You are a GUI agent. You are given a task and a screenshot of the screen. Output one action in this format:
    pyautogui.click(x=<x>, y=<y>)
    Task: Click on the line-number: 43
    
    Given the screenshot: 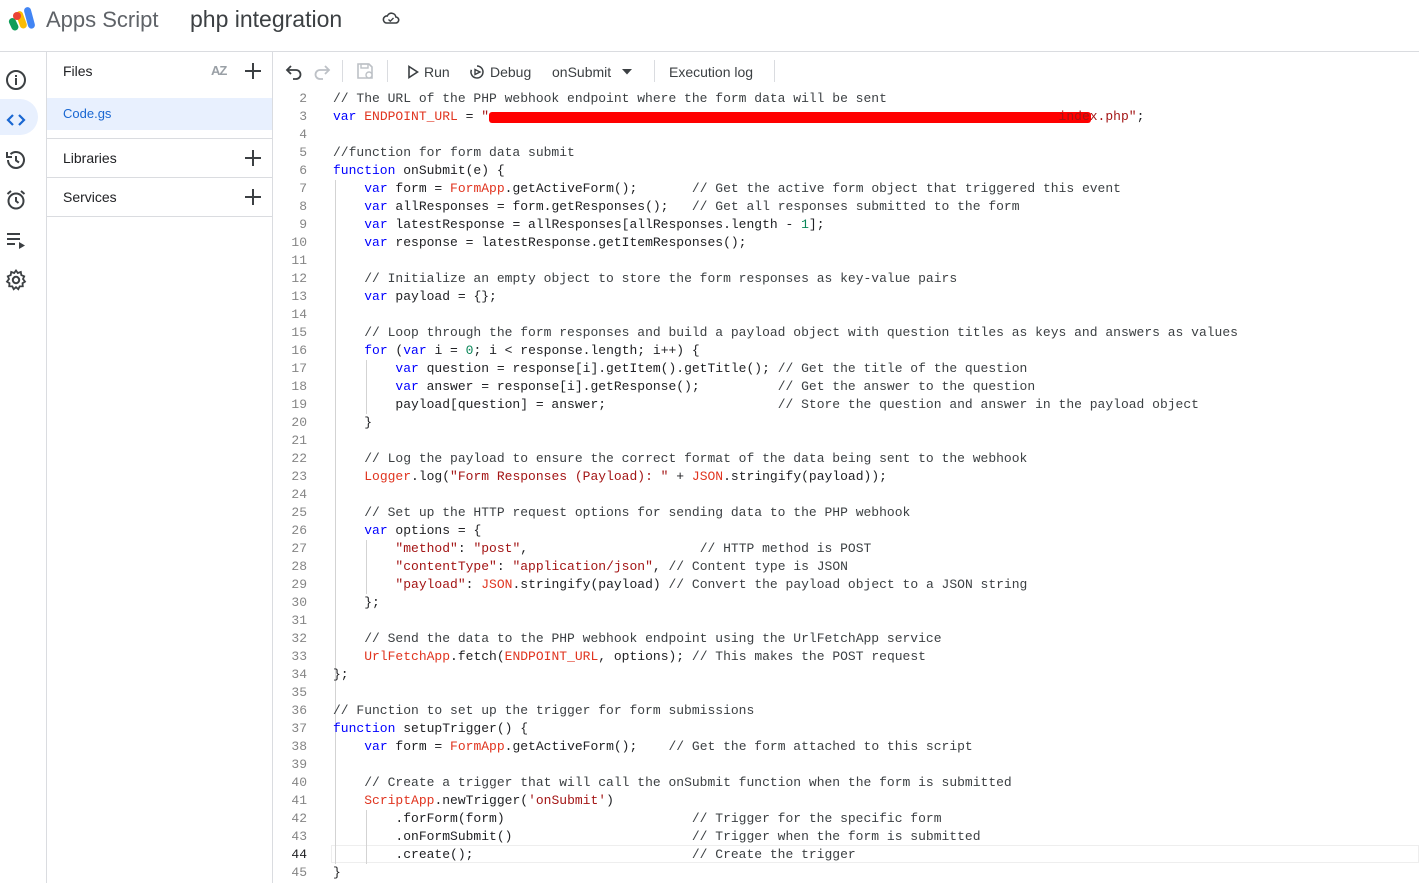 What is the action you would take?
    pyautogui.click(x=299, y=836)
    